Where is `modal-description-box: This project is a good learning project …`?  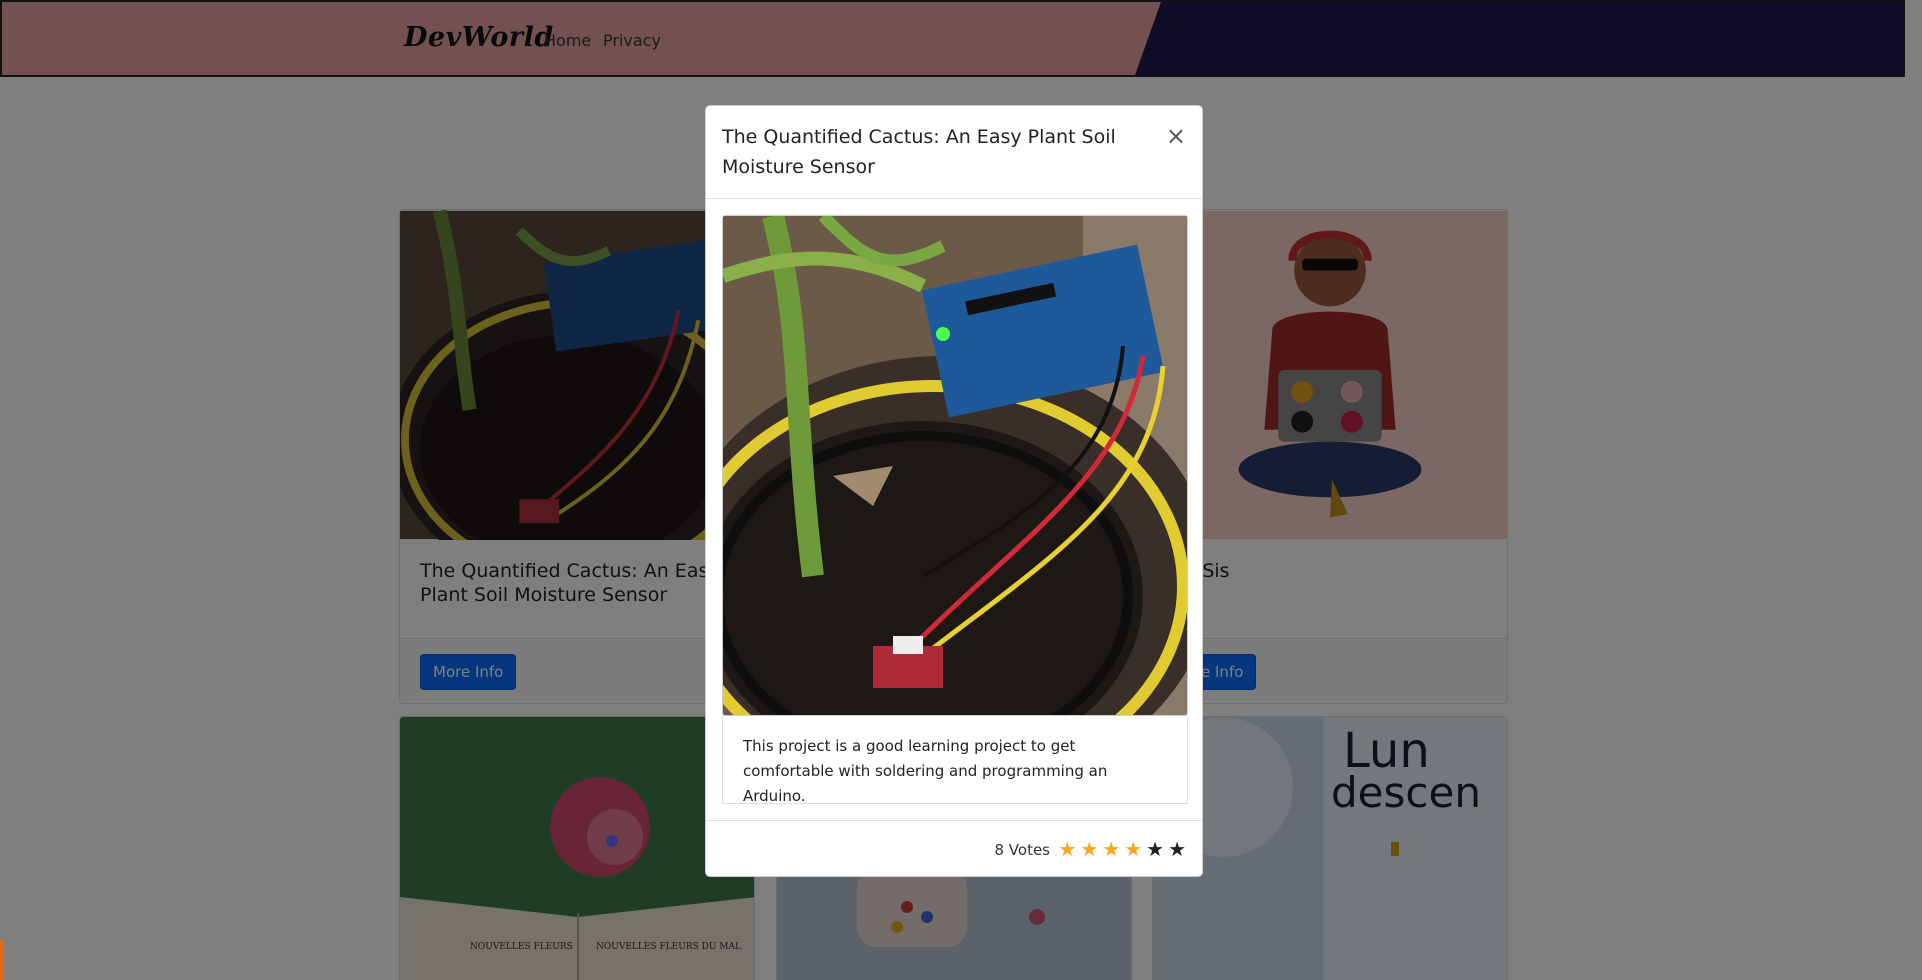 modal-description-box: This project is a good learning project … is located at coordinates (955, 760).